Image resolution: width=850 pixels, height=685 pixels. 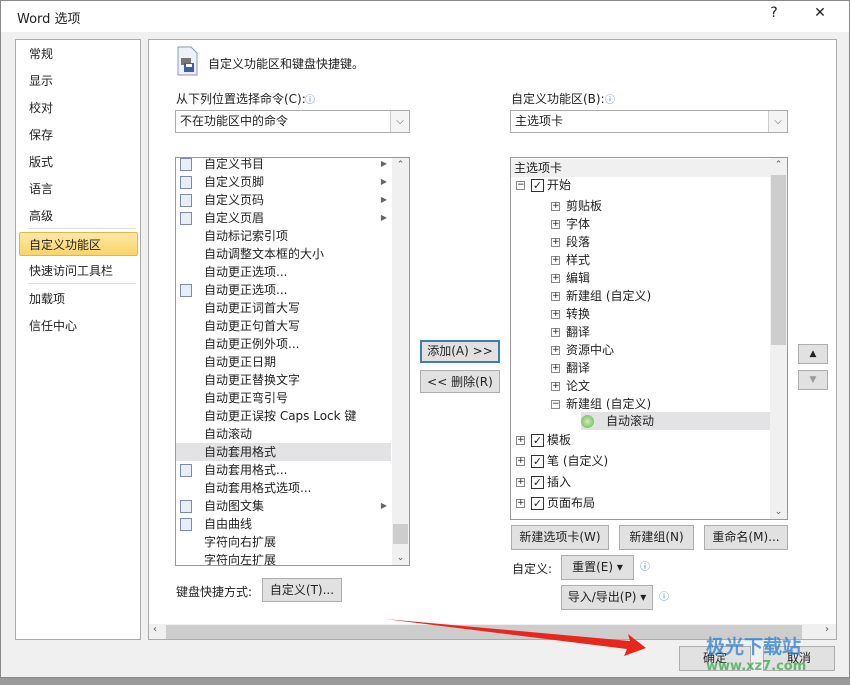 I want to click on import-export-dropdown-button: 导入/导出(P) ▾, so click(x=607, y=597).